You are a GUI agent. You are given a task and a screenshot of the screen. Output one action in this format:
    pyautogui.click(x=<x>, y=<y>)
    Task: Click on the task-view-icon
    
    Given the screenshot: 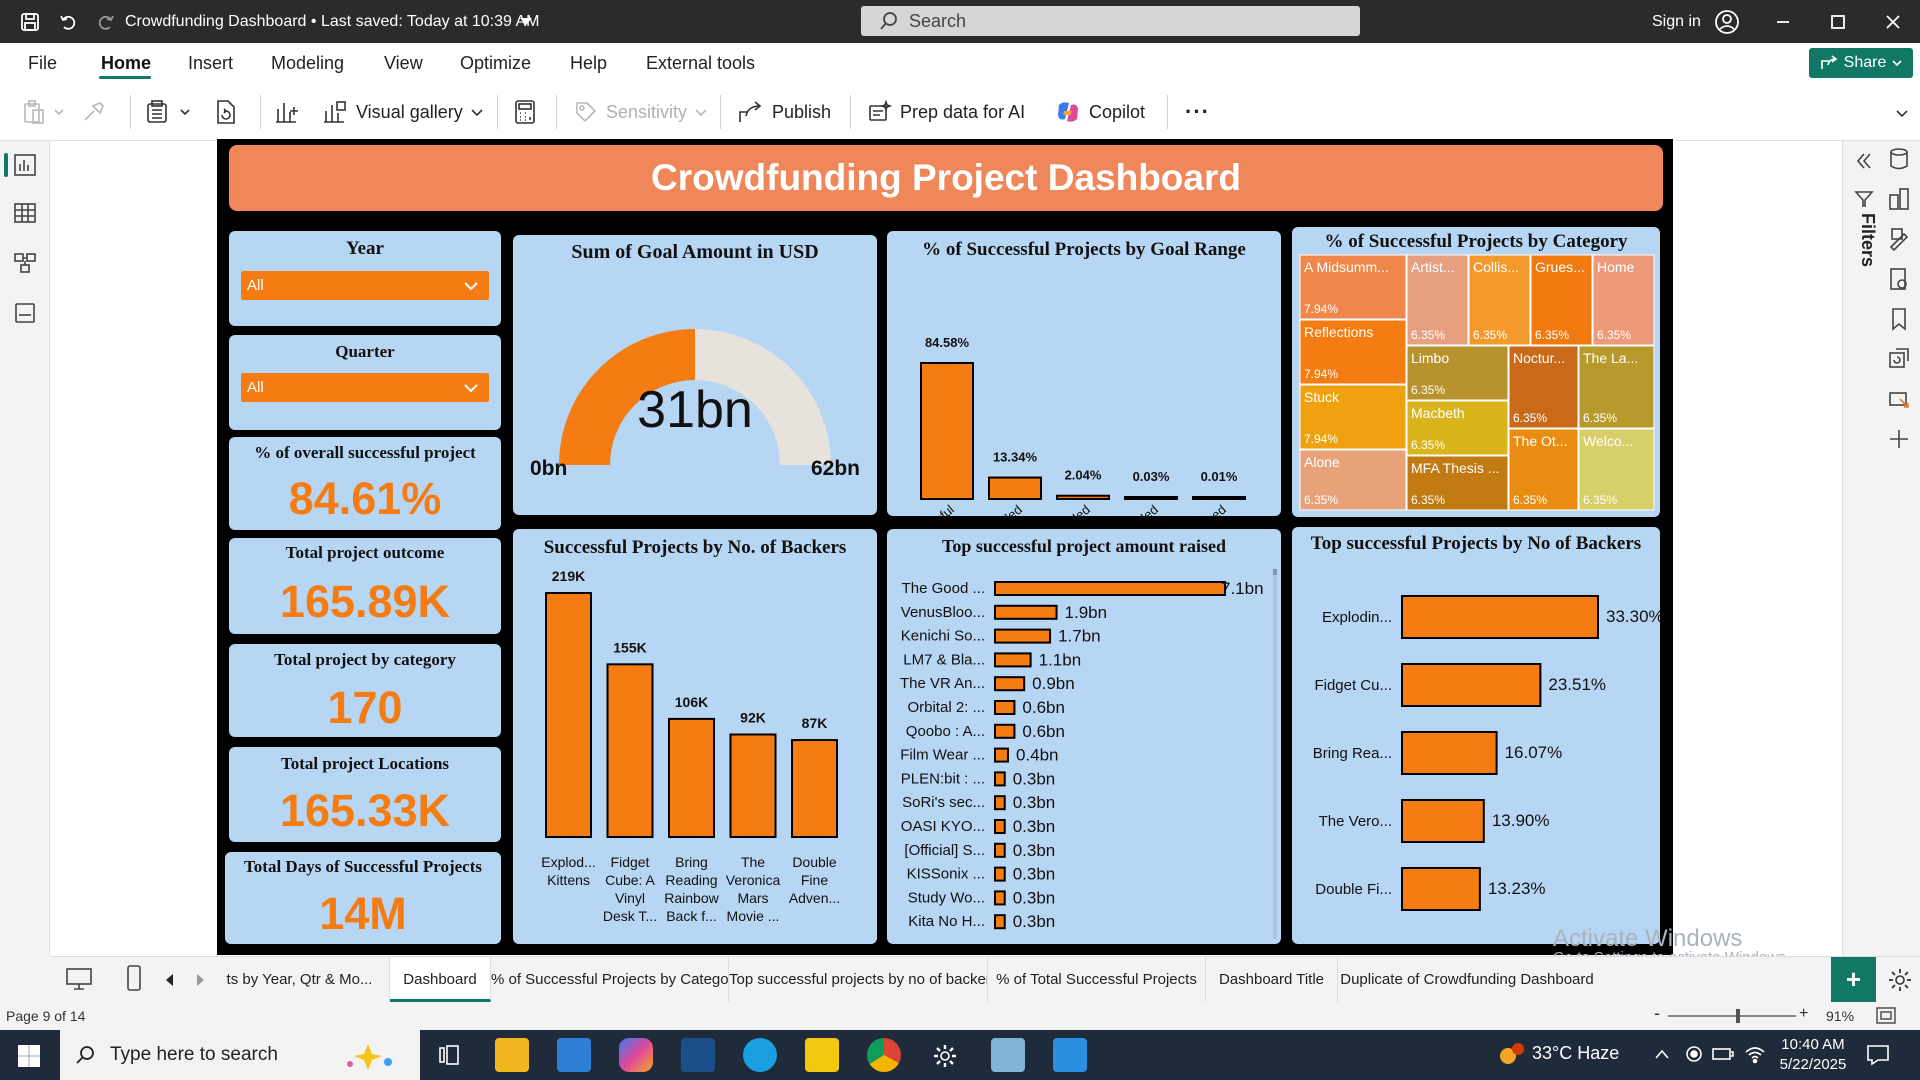 What is the action you would take?
    pyautogui.click(x=449, y=1055)
    